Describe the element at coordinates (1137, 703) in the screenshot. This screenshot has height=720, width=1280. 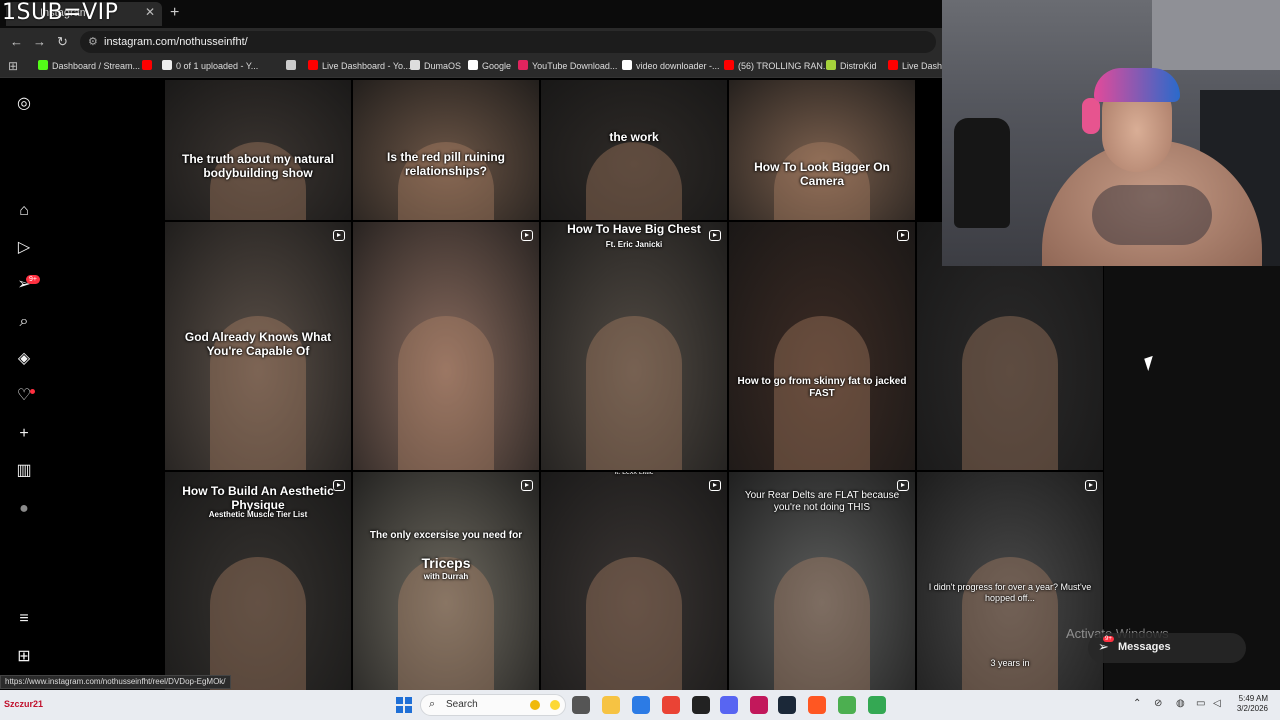
I see `tray-chevron-icon: ⌃` at that location.